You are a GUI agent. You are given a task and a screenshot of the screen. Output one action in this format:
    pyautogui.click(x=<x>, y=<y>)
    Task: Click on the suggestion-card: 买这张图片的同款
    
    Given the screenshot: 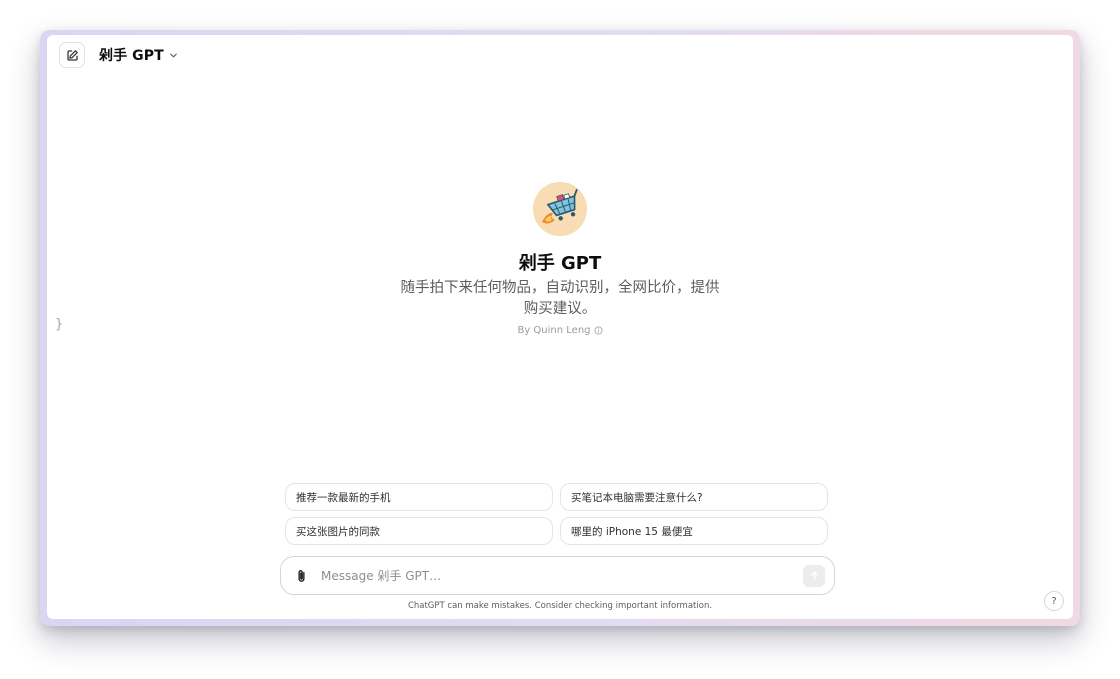 What is the action you would take?
    pyautogui.click(x=419, y=531)
    